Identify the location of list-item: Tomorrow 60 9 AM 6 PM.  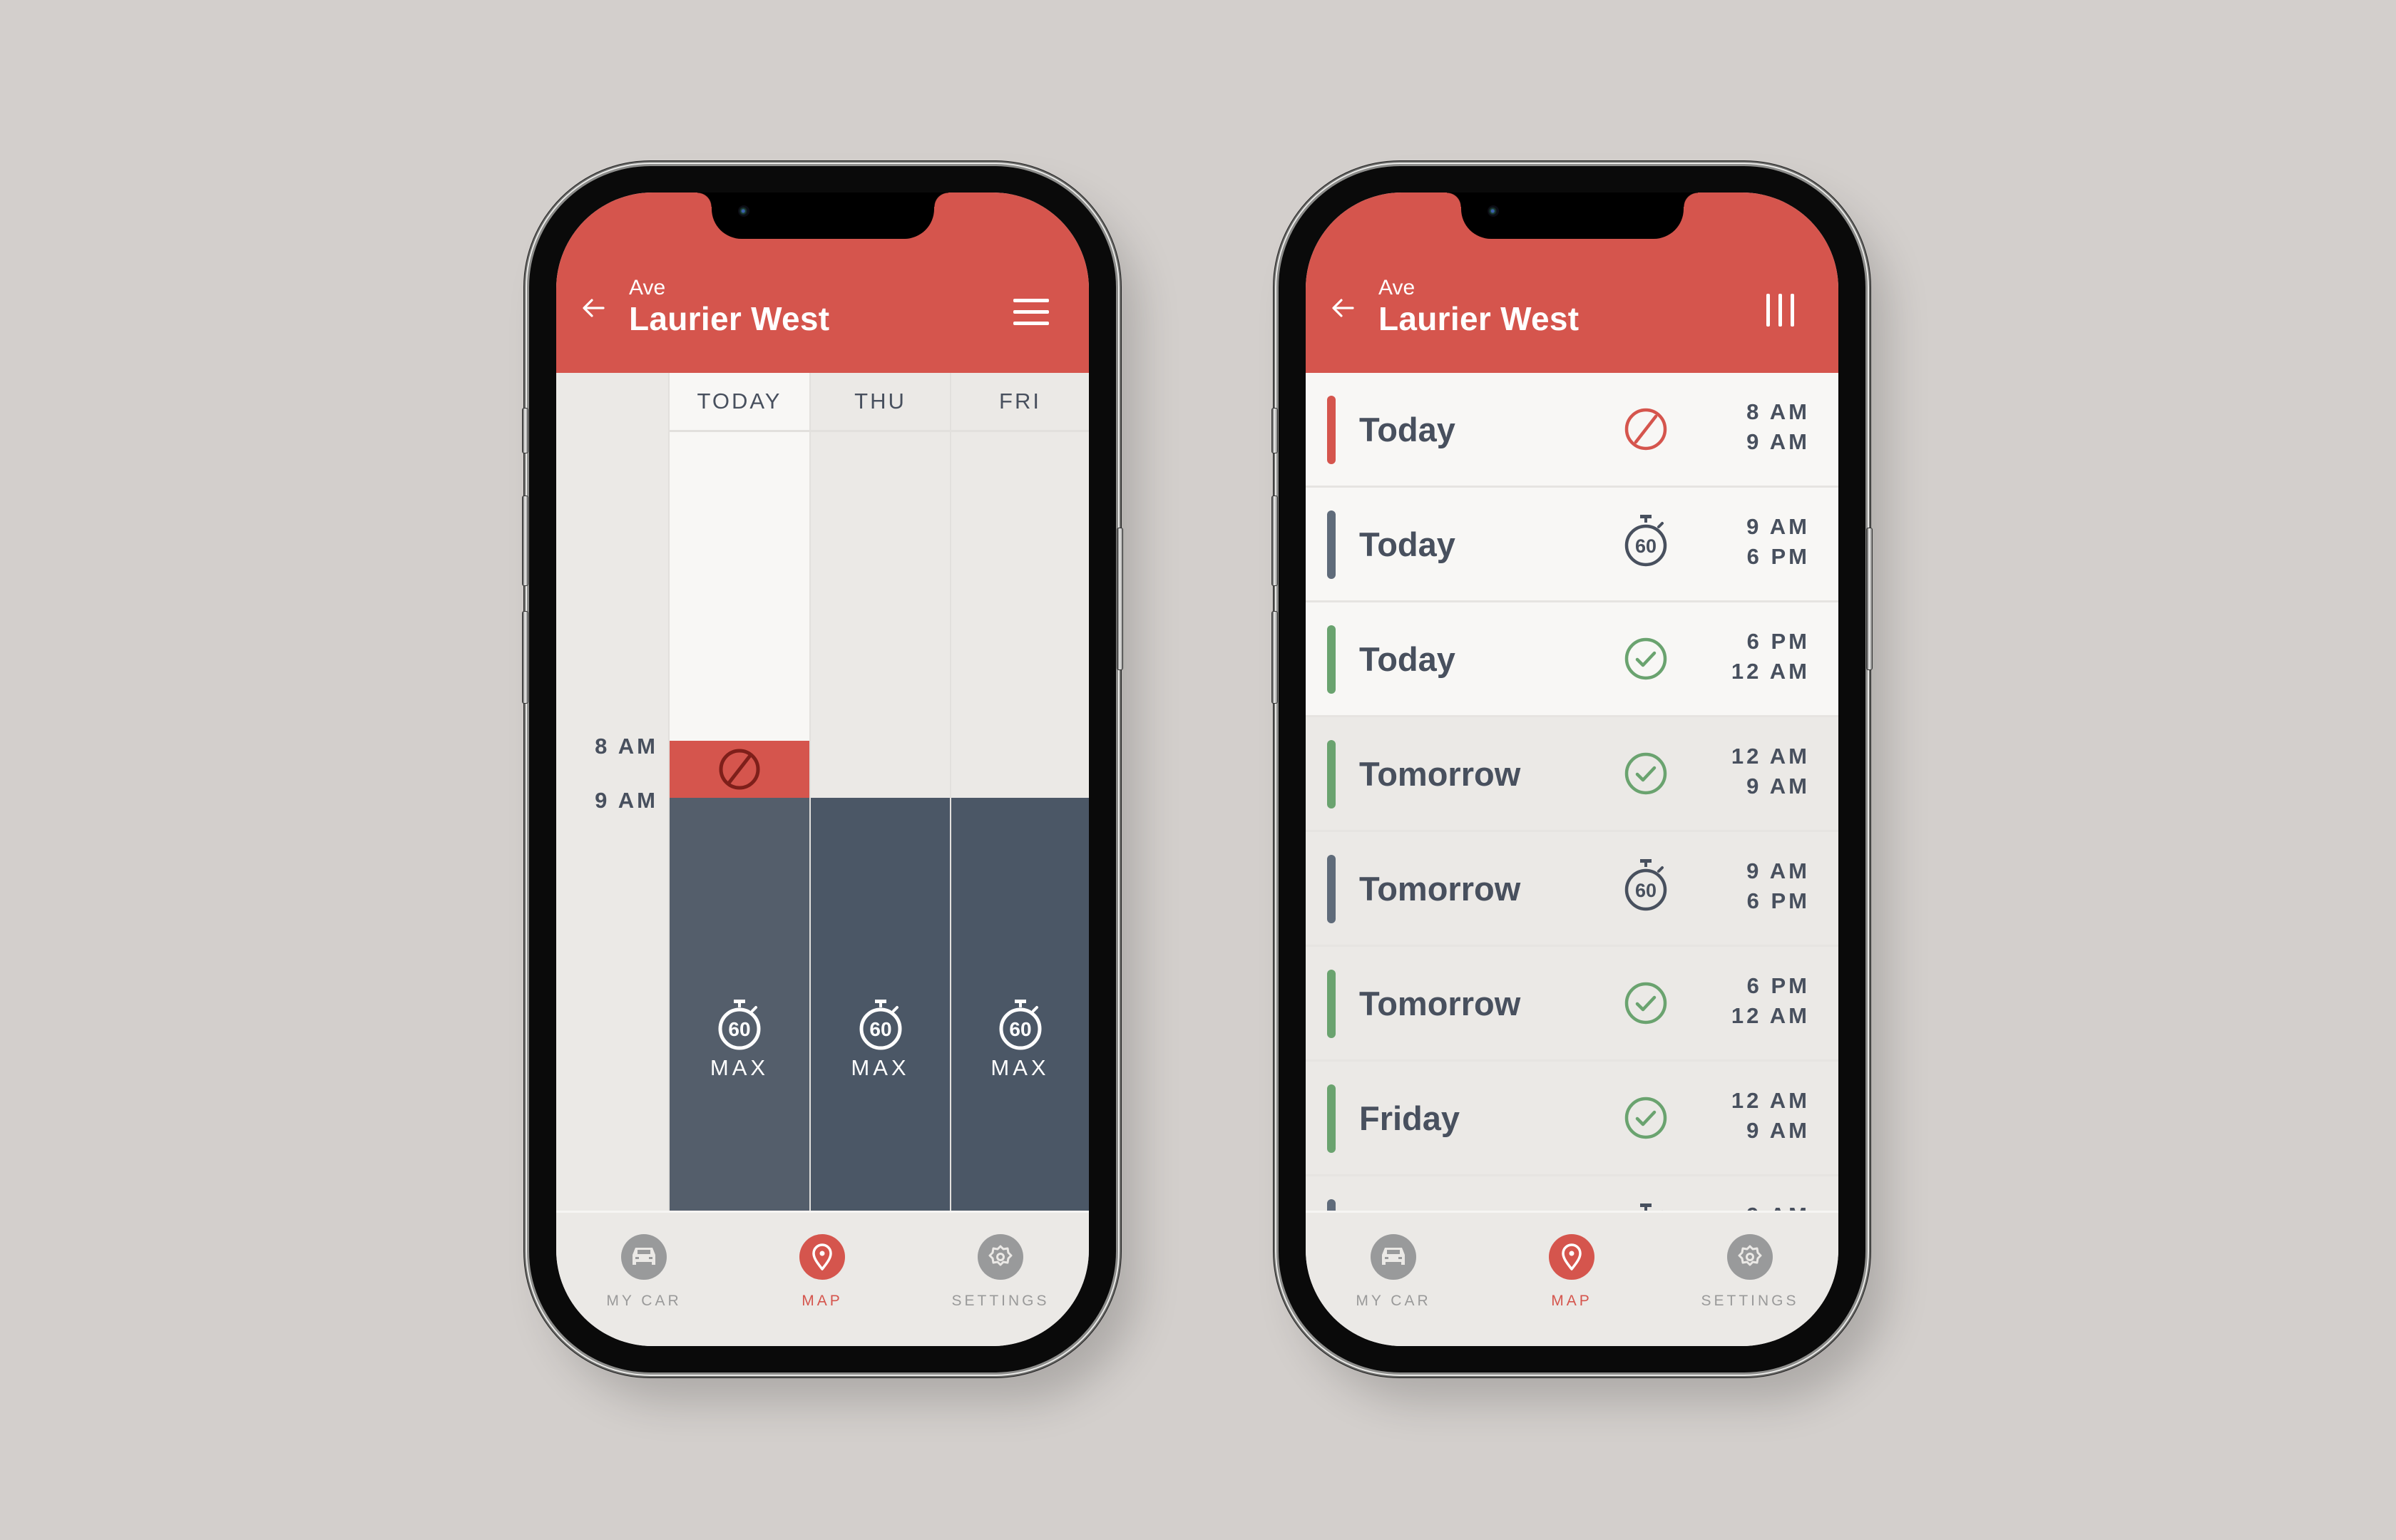
(1572, 889).